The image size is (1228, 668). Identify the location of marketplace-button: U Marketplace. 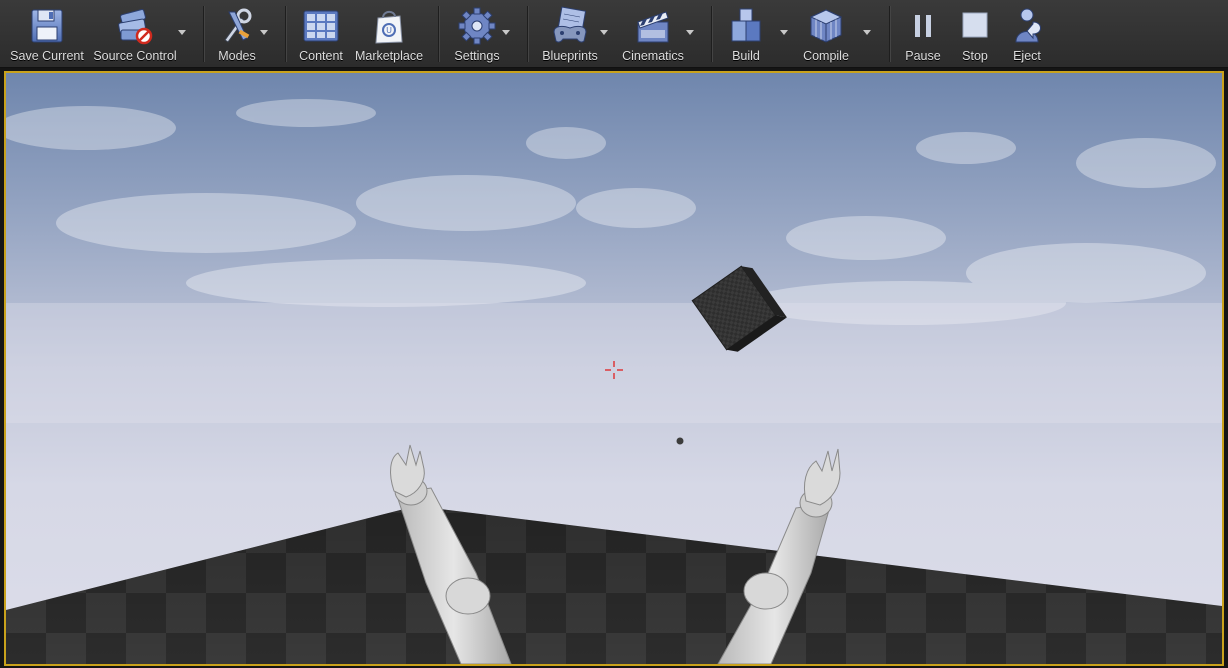
(389, 33).